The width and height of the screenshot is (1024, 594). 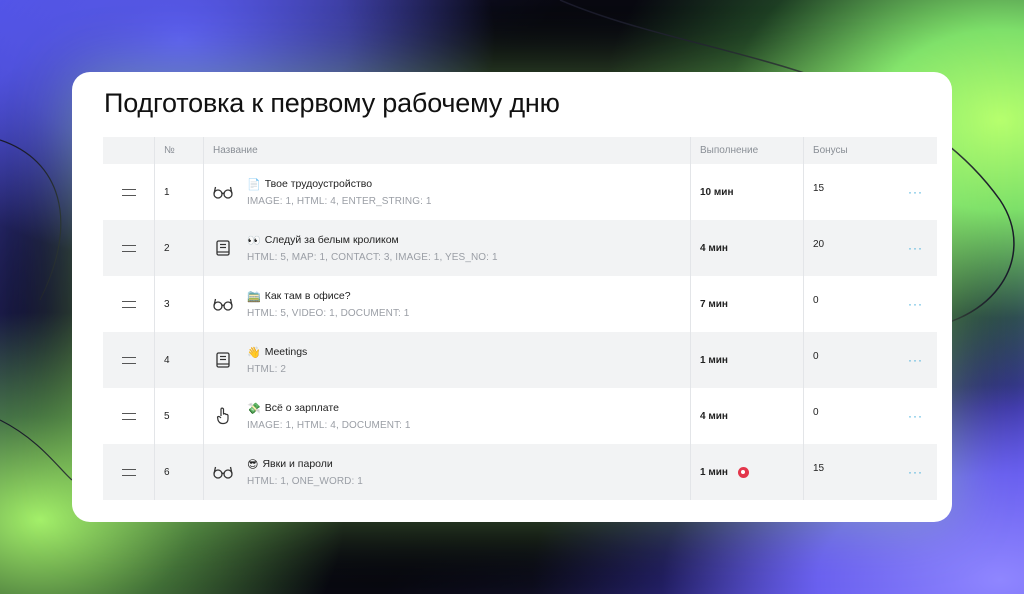 I want to click on exec-time: 7 мин, so click(x=747, y=304).